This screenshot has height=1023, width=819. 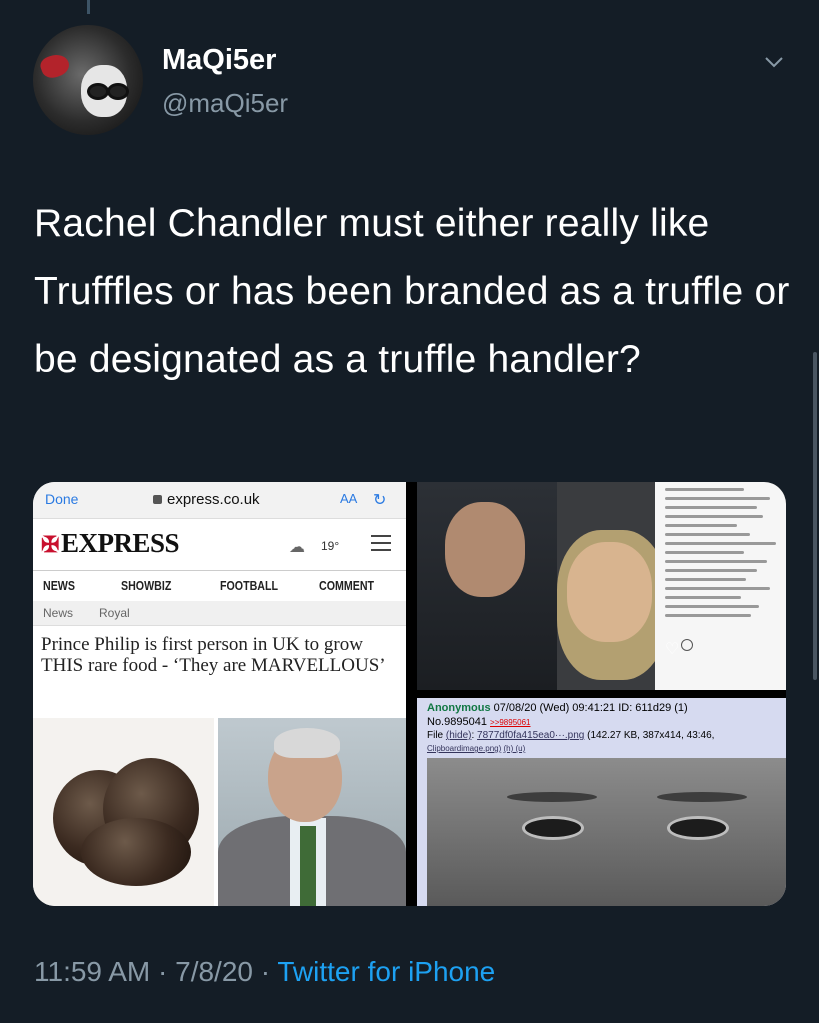 I want to click on chevron-down-icon, so click(x=774, y=62).